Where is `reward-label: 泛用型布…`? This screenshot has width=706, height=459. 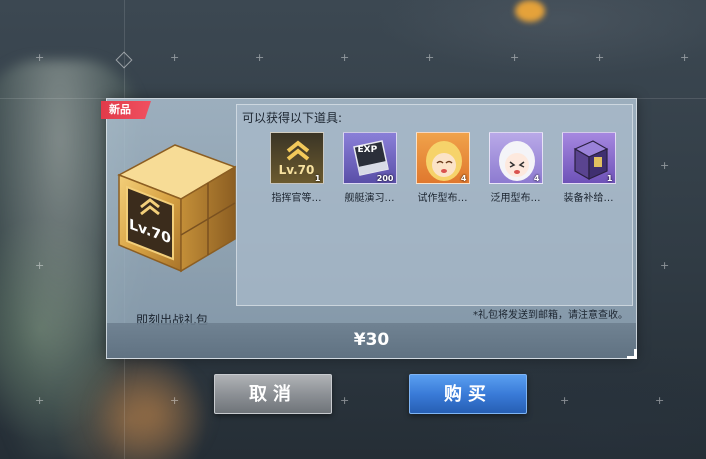
reward-label: 泛用型布… is located at coordinates (515, 198).